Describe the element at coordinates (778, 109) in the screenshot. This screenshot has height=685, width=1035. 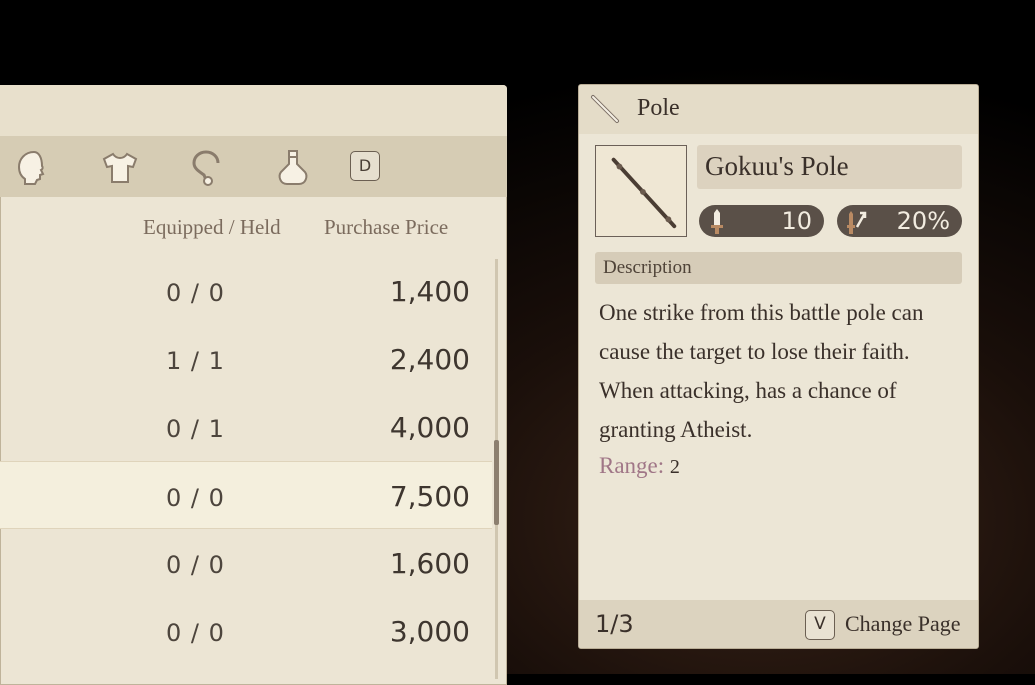
I see `info-header: Pole` at that location.